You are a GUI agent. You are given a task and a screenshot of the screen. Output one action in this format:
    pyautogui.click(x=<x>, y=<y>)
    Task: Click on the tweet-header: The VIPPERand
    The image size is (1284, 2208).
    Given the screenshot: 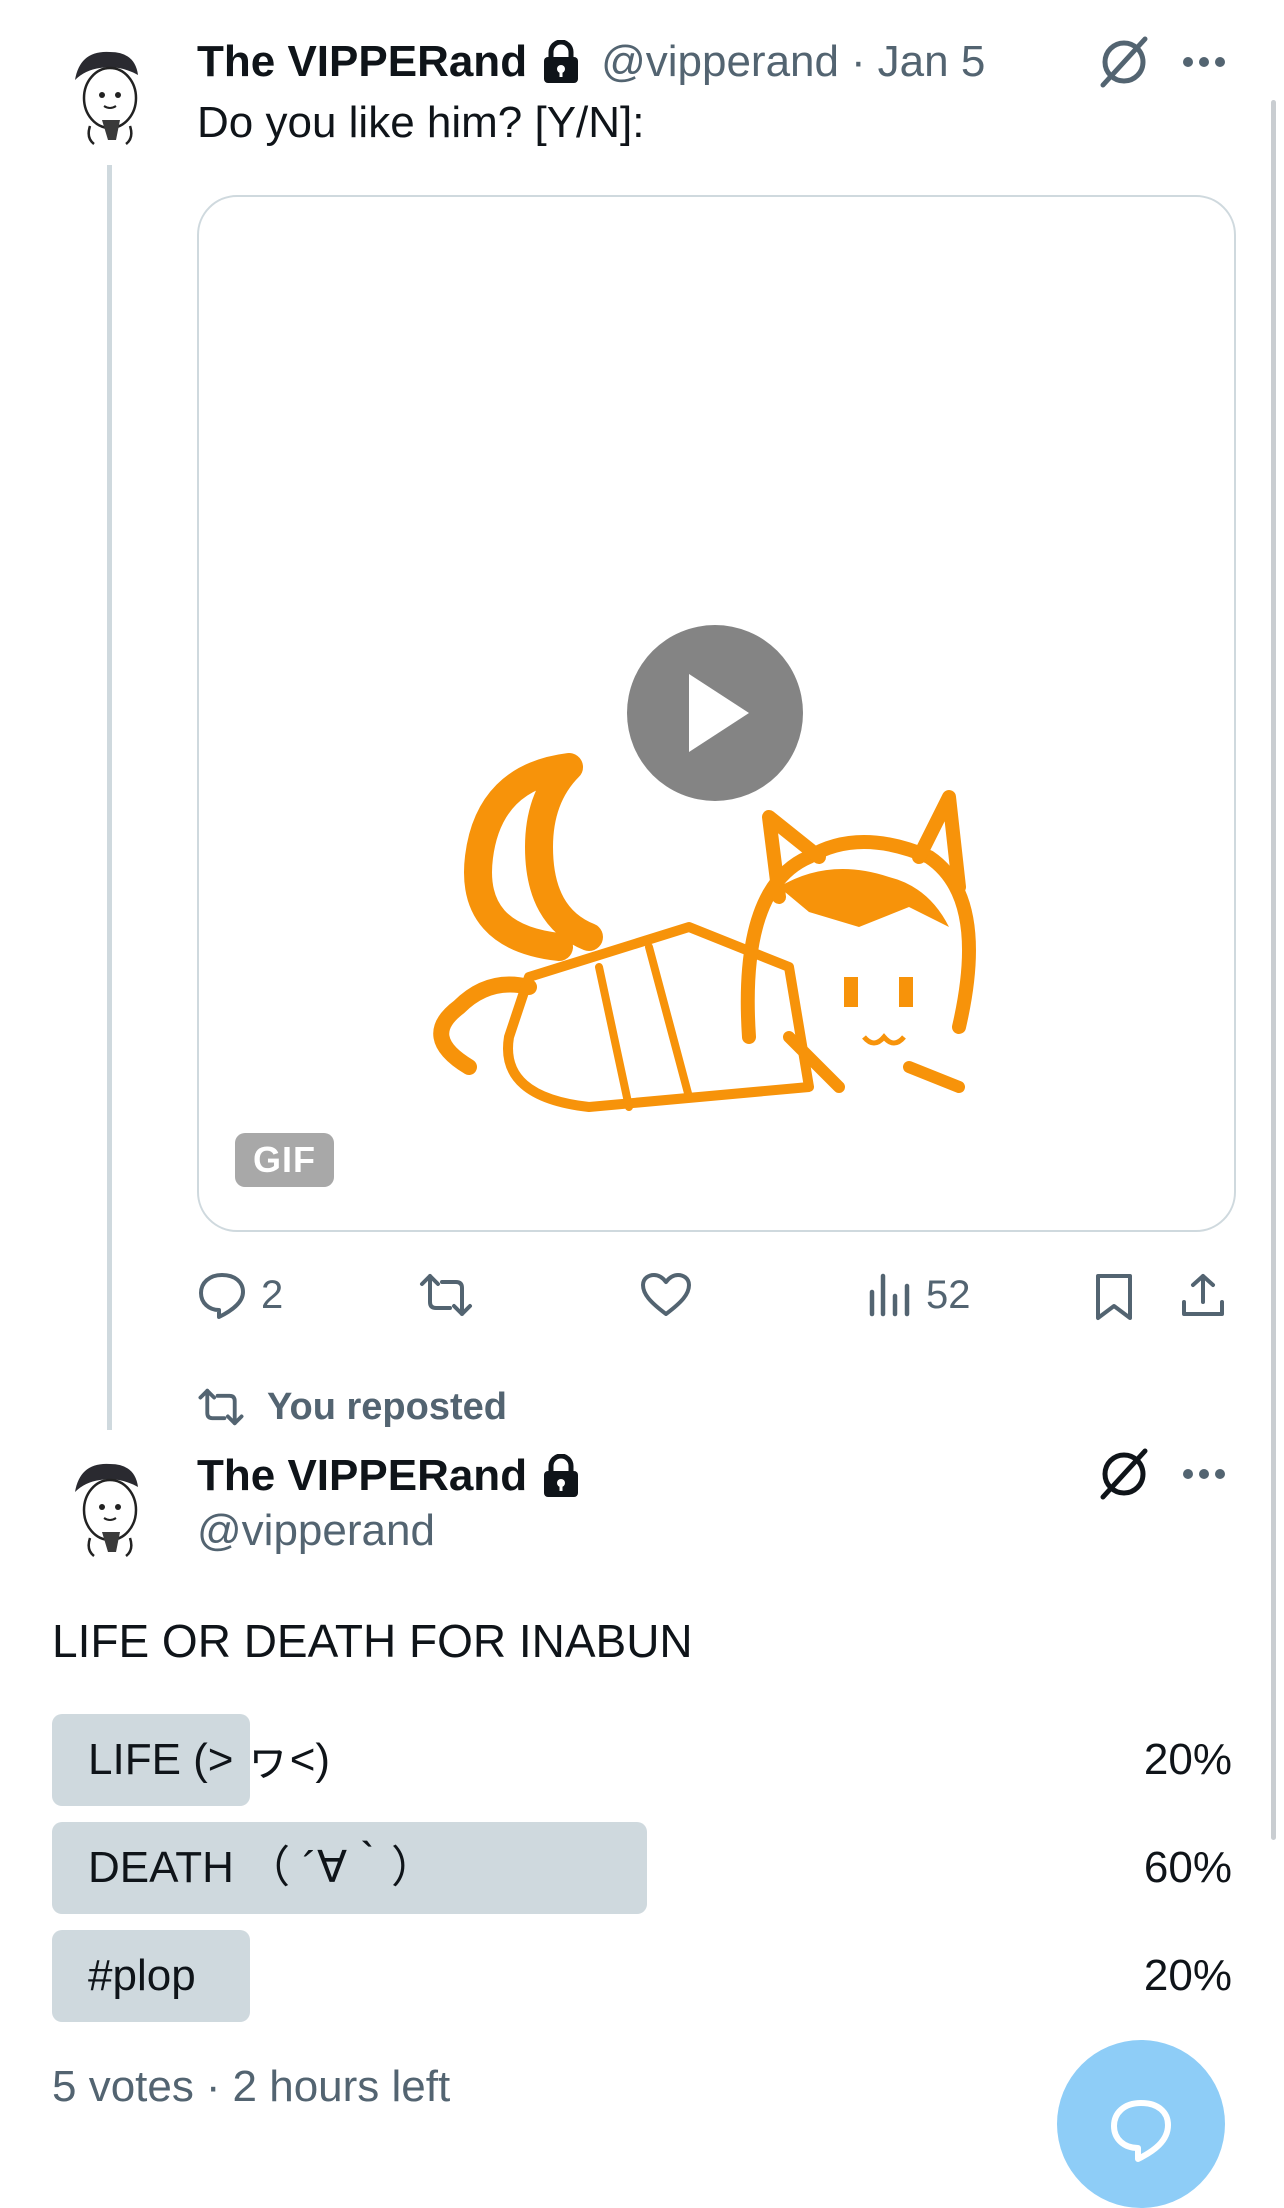 What is the action you would take?
    pyautogui.click(x=389, y=1476)
    